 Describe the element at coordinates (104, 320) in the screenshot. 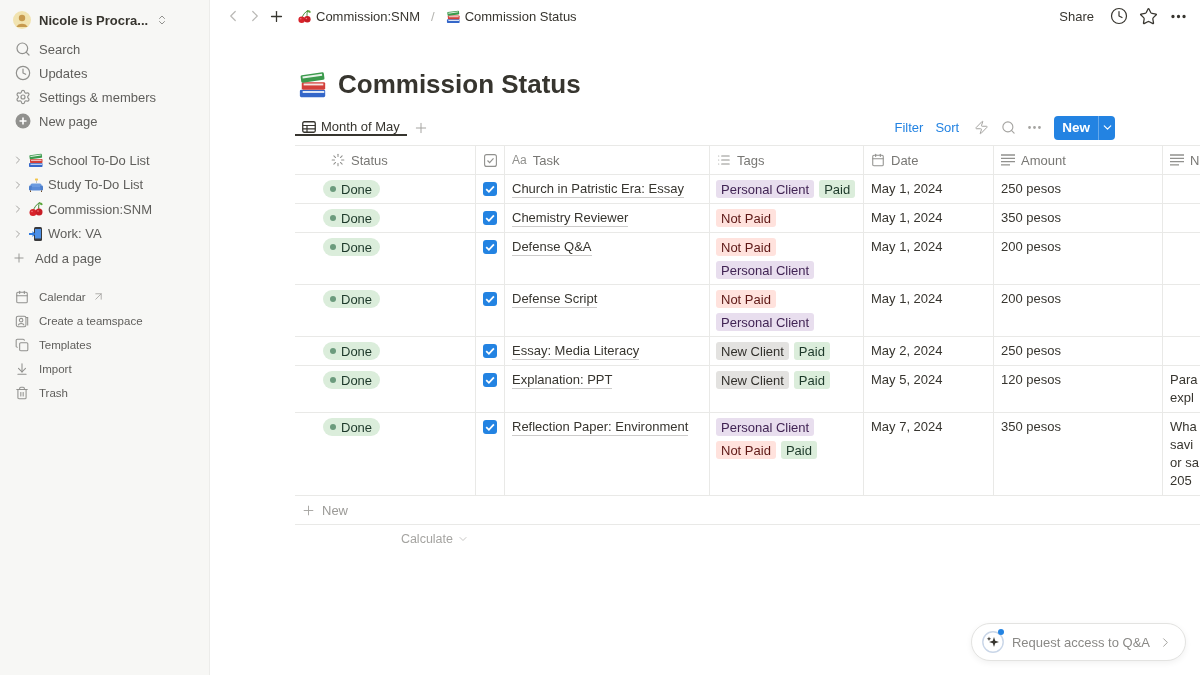

I see `sidebar-item: Create a teamspace` at that location.